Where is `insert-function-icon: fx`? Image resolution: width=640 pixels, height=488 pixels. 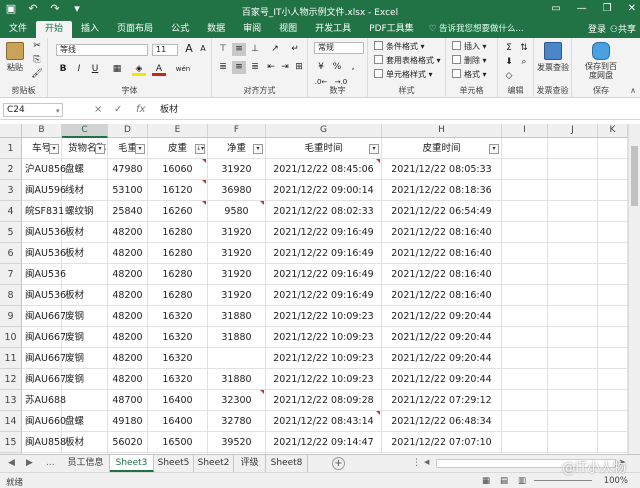
insert-function-icon: fx is located at coordinates (140, 110).